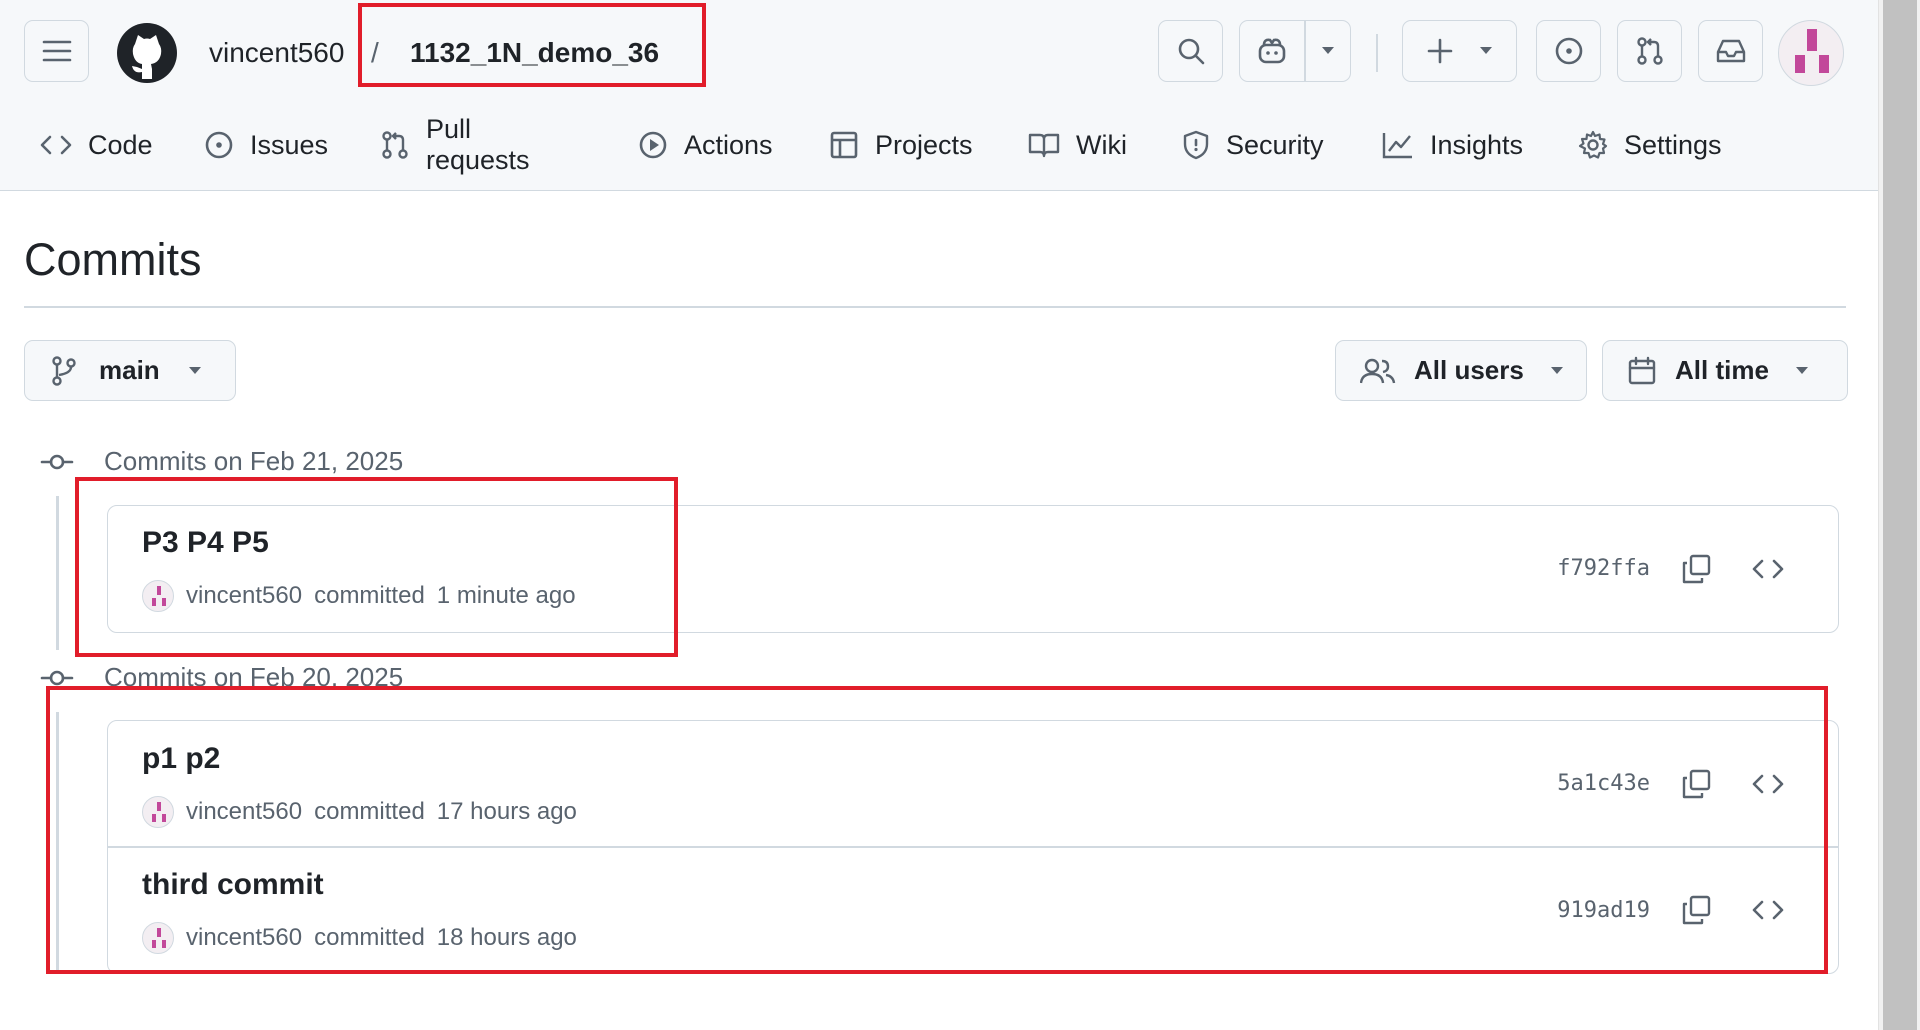 This screenshot has width=1920, height=1030. I want to click on hamburger-icon, so click(56, 51).